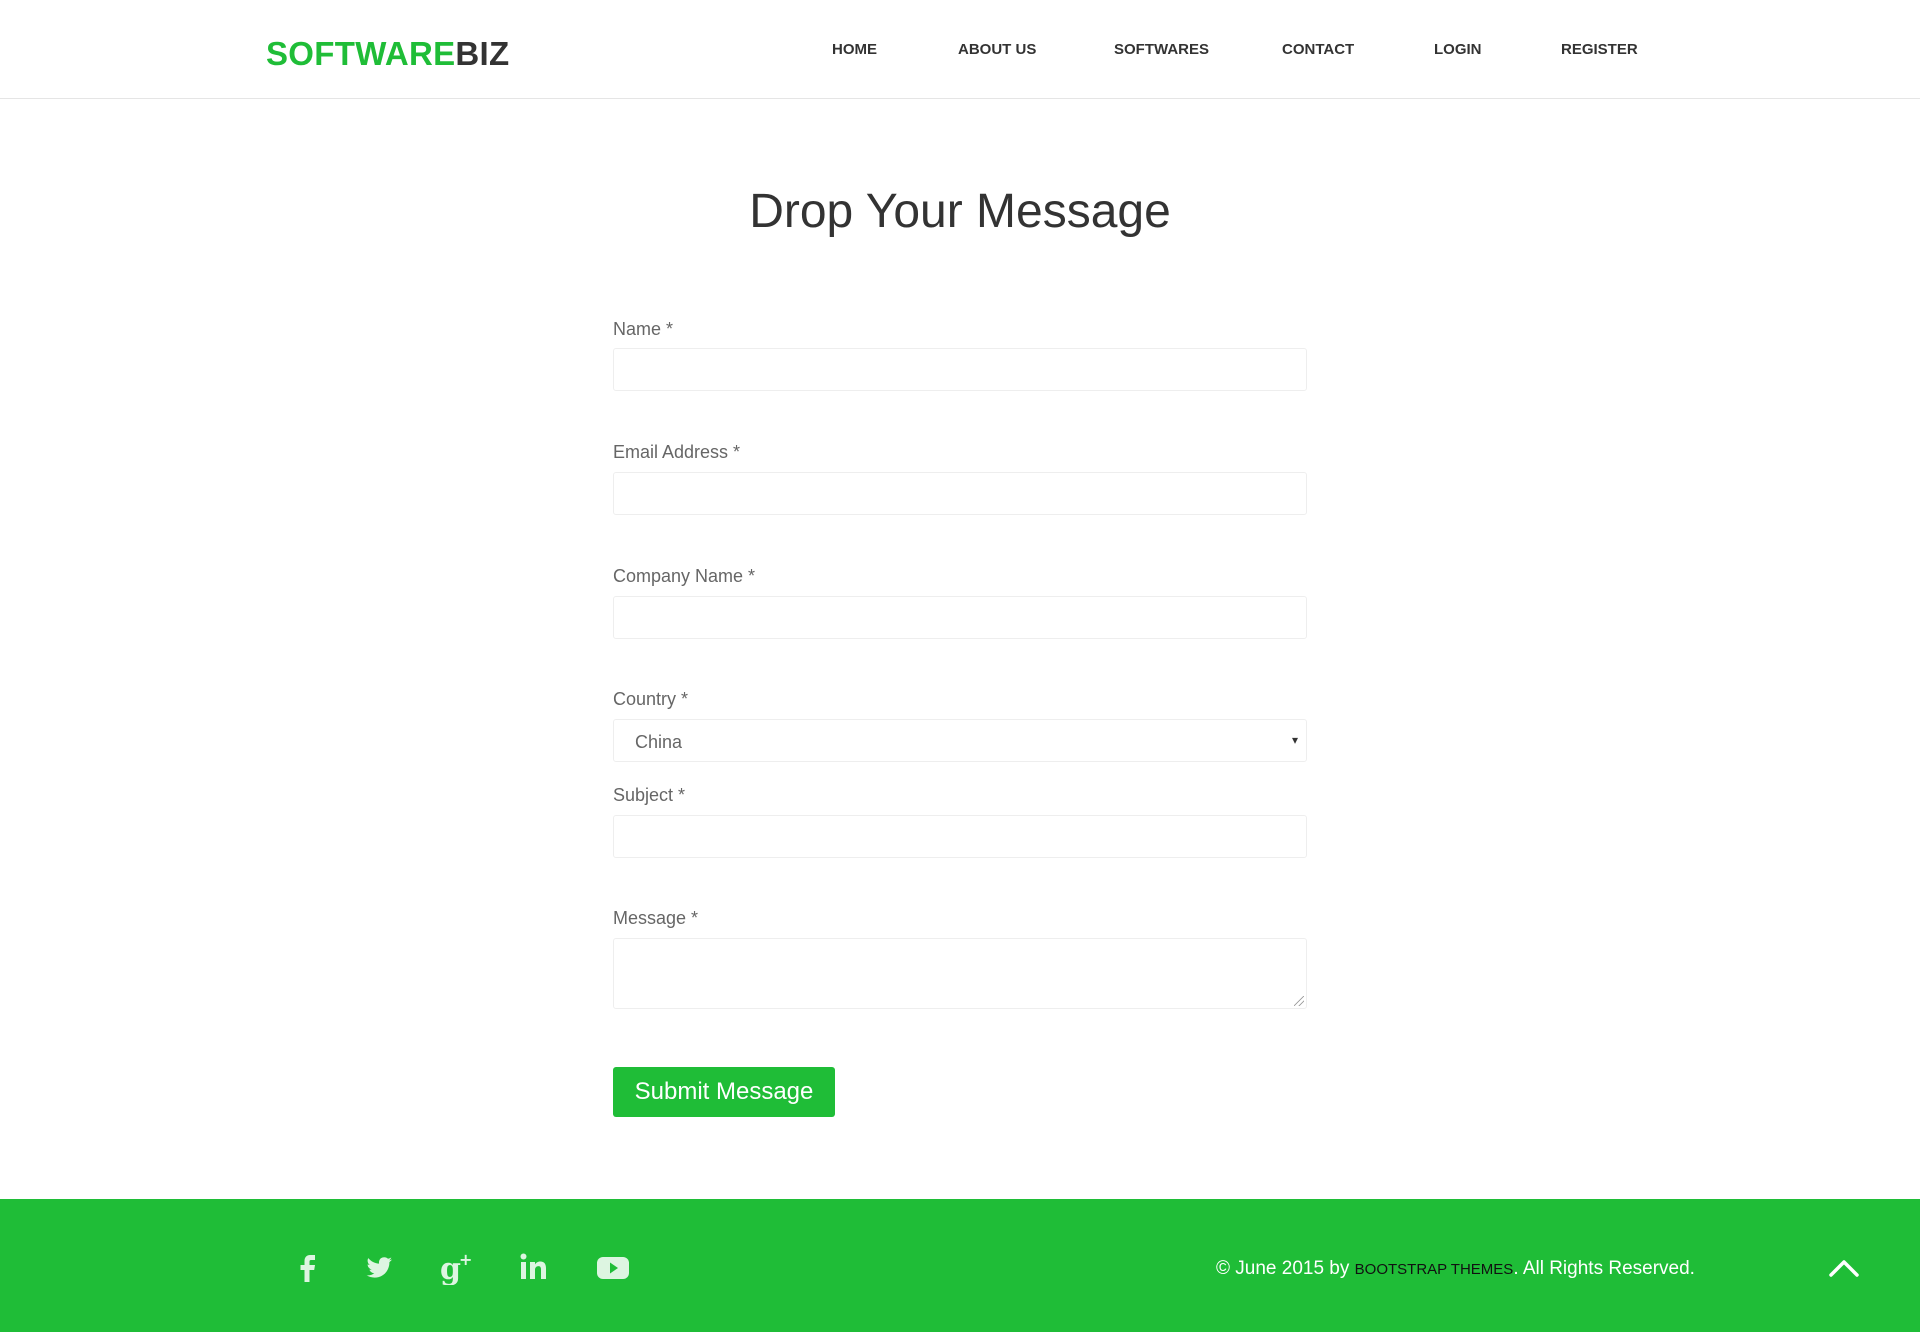  I want to click on company-label: Company Name *, so click(684, 576).